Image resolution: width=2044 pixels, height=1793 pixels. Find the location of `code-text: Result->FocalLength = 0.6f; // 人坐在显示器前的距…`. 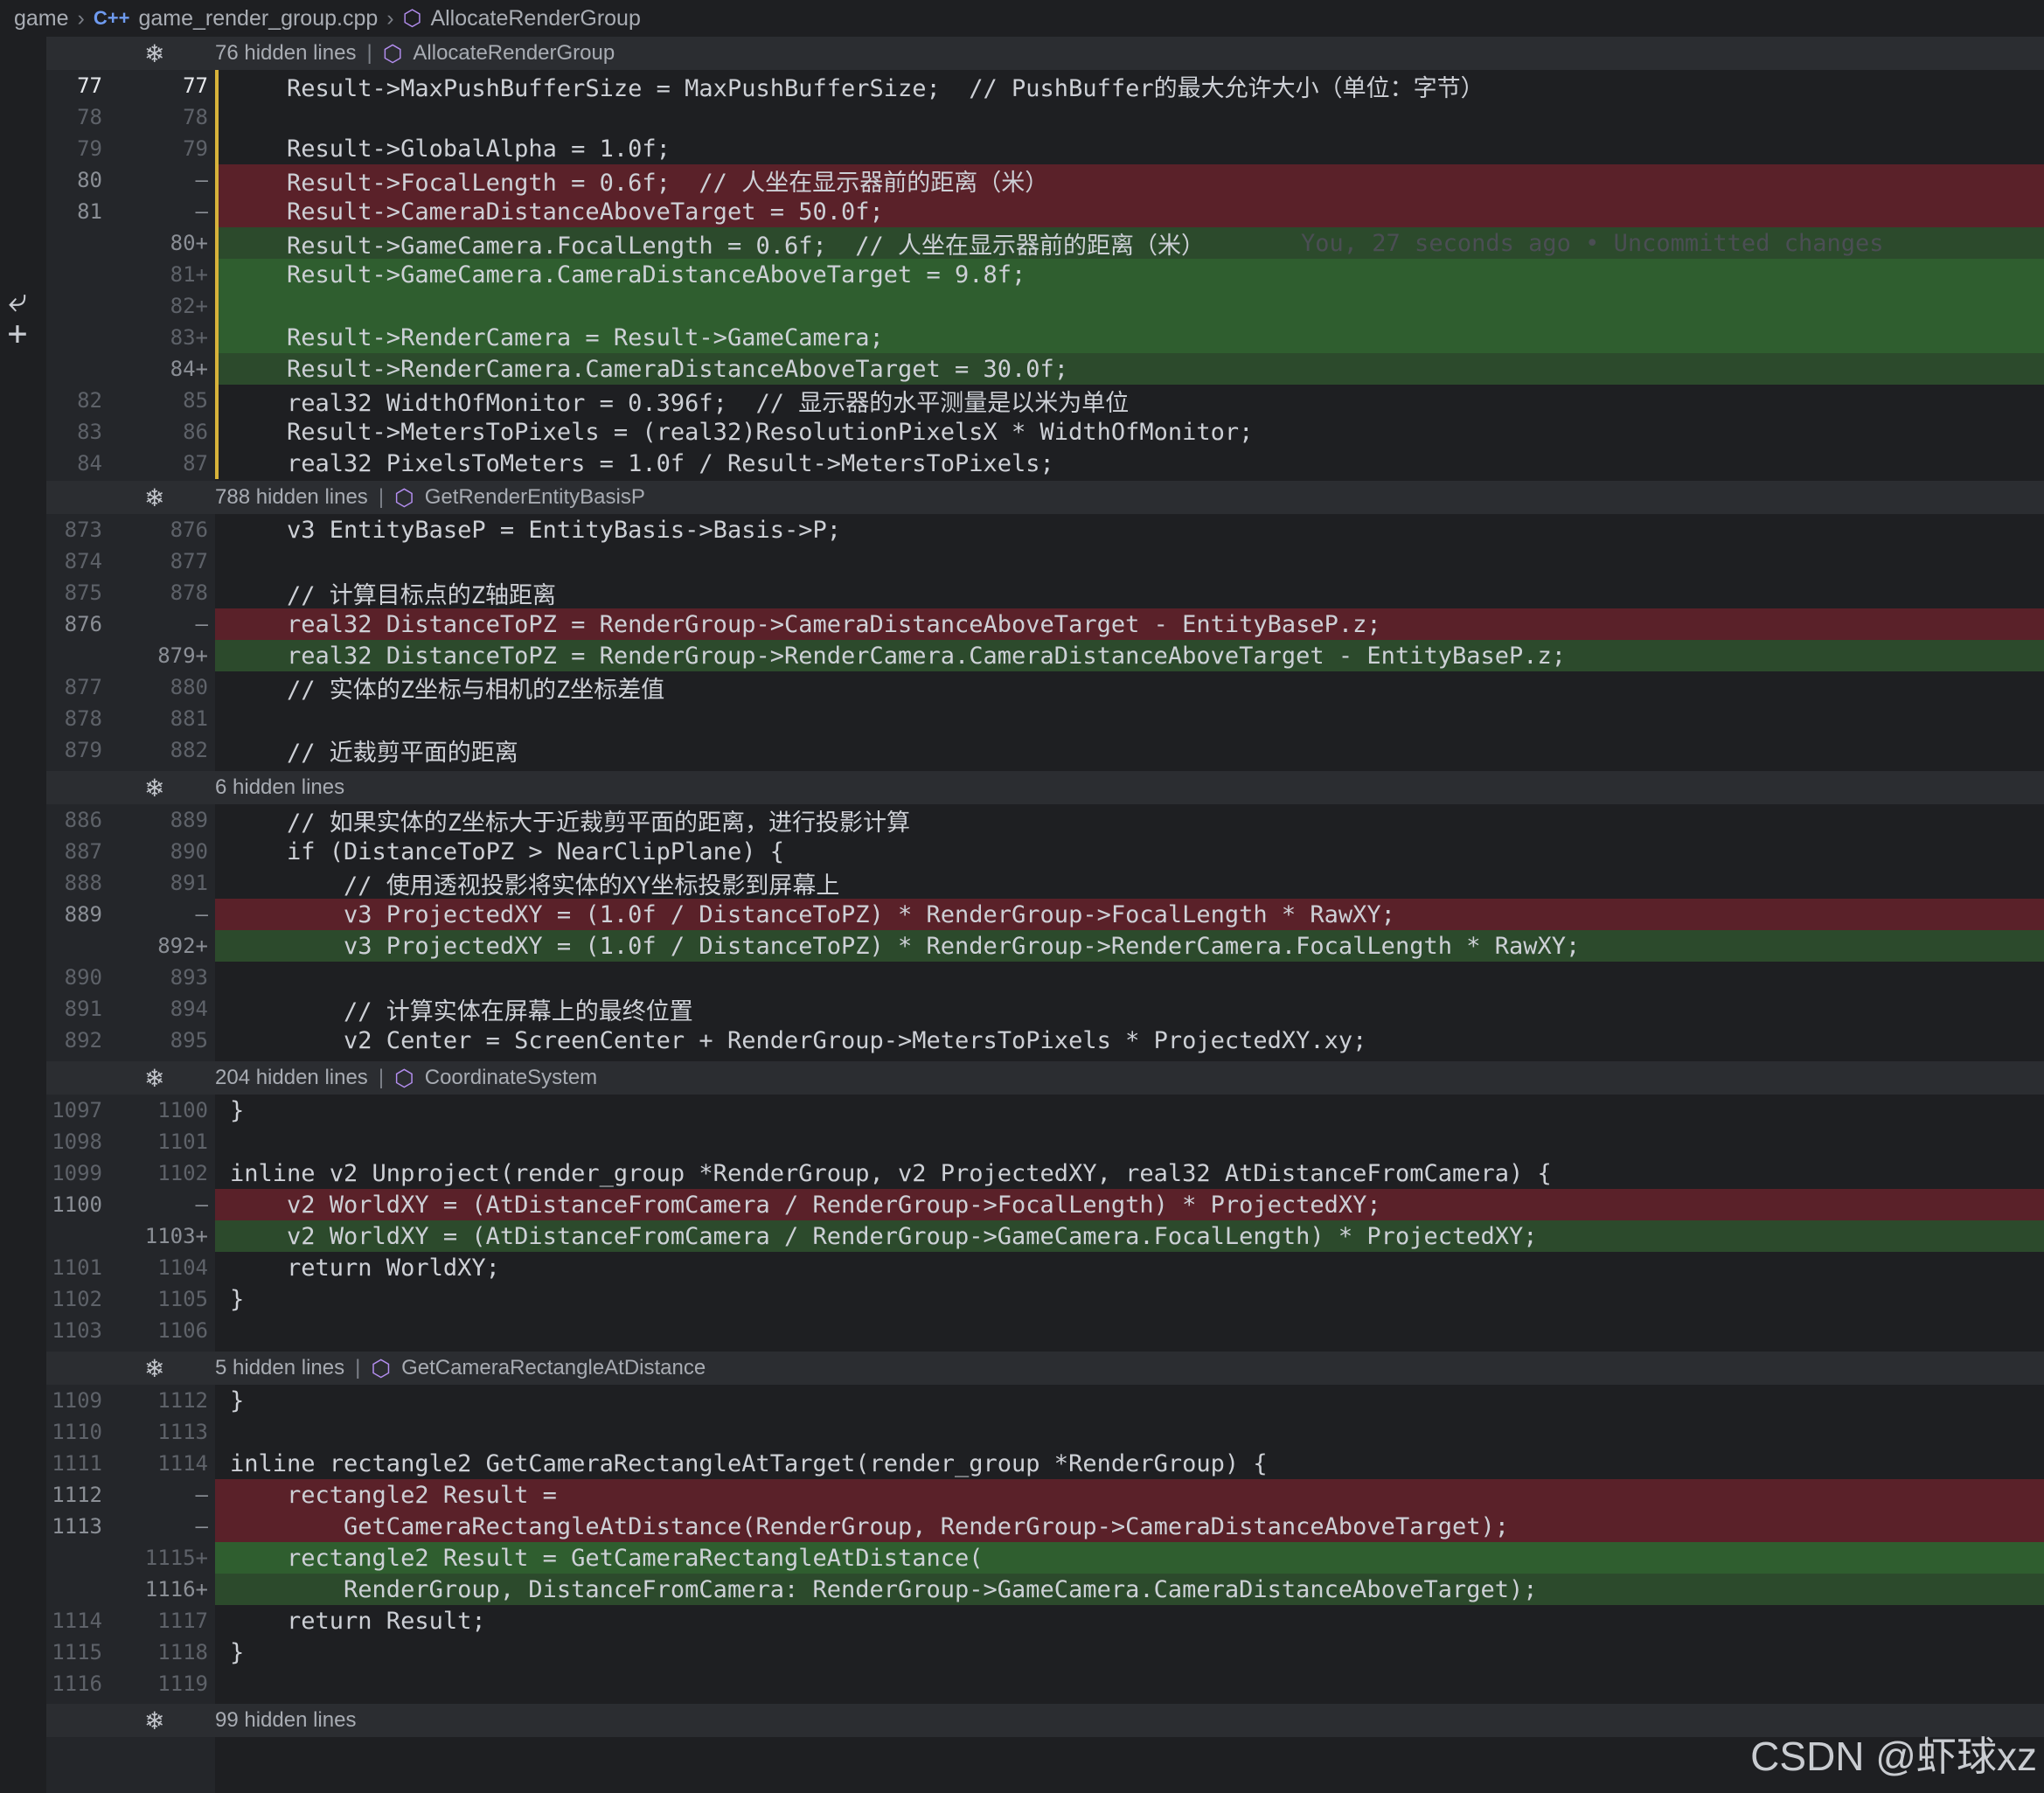

code-text: Result->FocalLength = 0.6f; // 人坐在显示器前的距… is located at coordinates (631, 180).